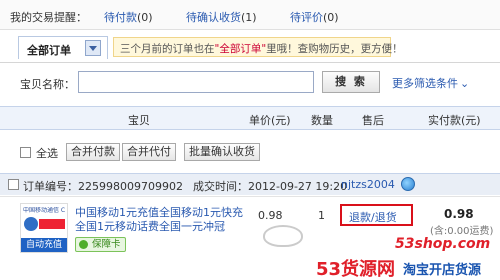  I want to click on watermark-logo: 53货源网, so click(356, 269).